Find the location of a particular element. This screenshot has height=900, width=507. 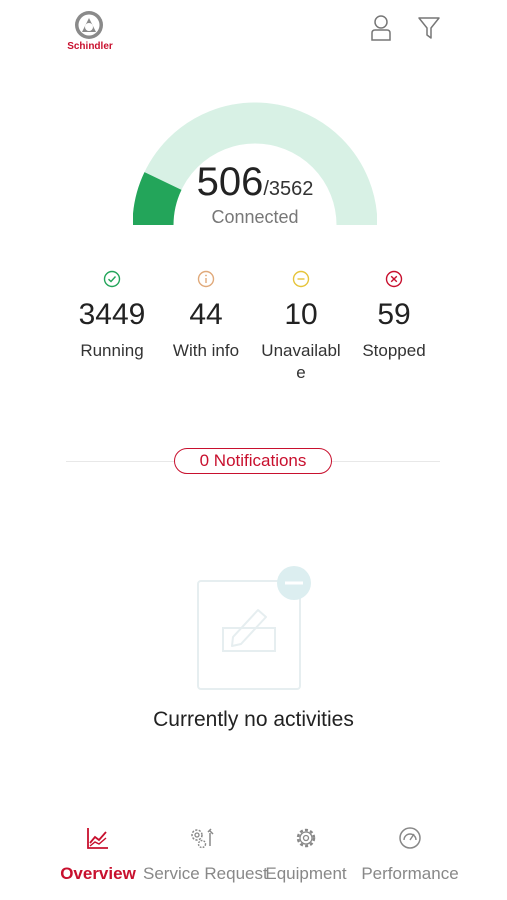

total-count: /3562 is located at coordinates (288, 189).